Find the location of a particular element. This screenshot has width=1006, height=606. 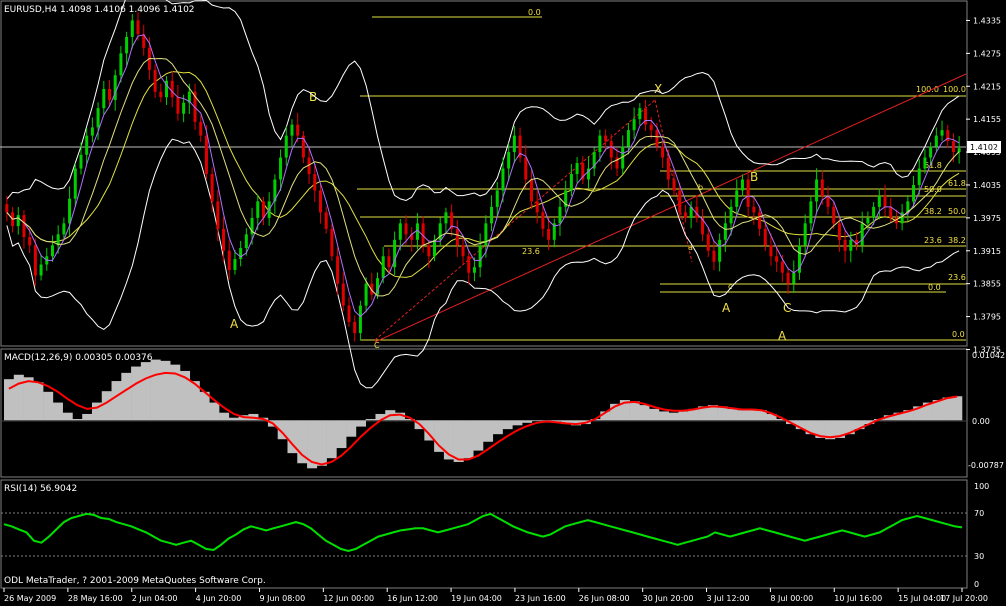

time-tick-label: 23 Jun 16:00 is located at coordinates (540, 598).